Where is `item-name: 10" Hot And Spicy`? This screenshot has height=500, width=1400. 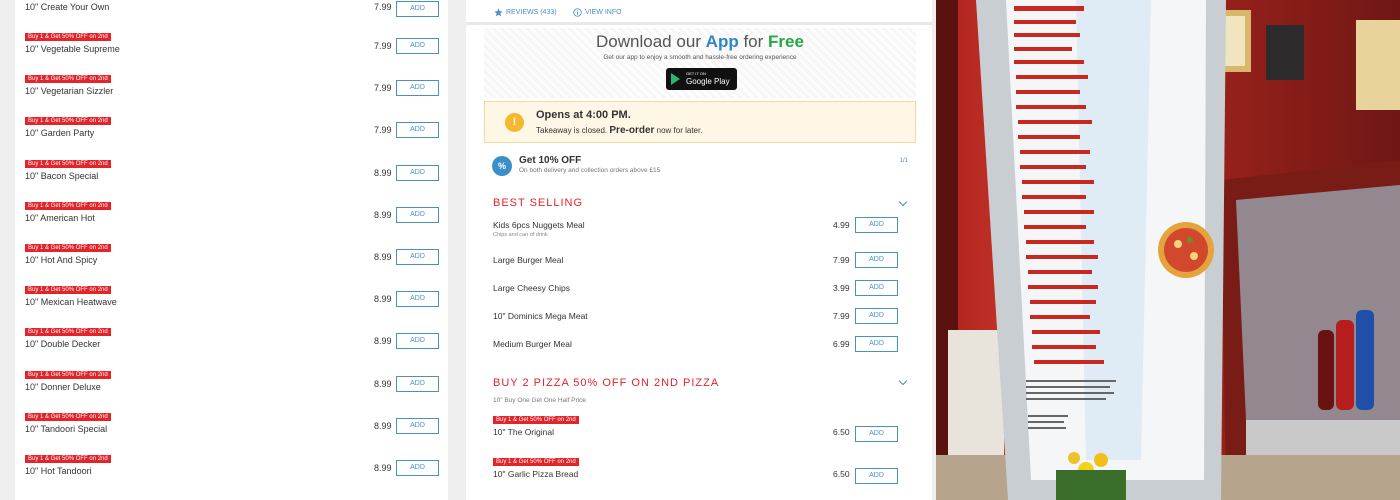 item-name: 10" Hot And Spicy is located at coordinates (61, 260).